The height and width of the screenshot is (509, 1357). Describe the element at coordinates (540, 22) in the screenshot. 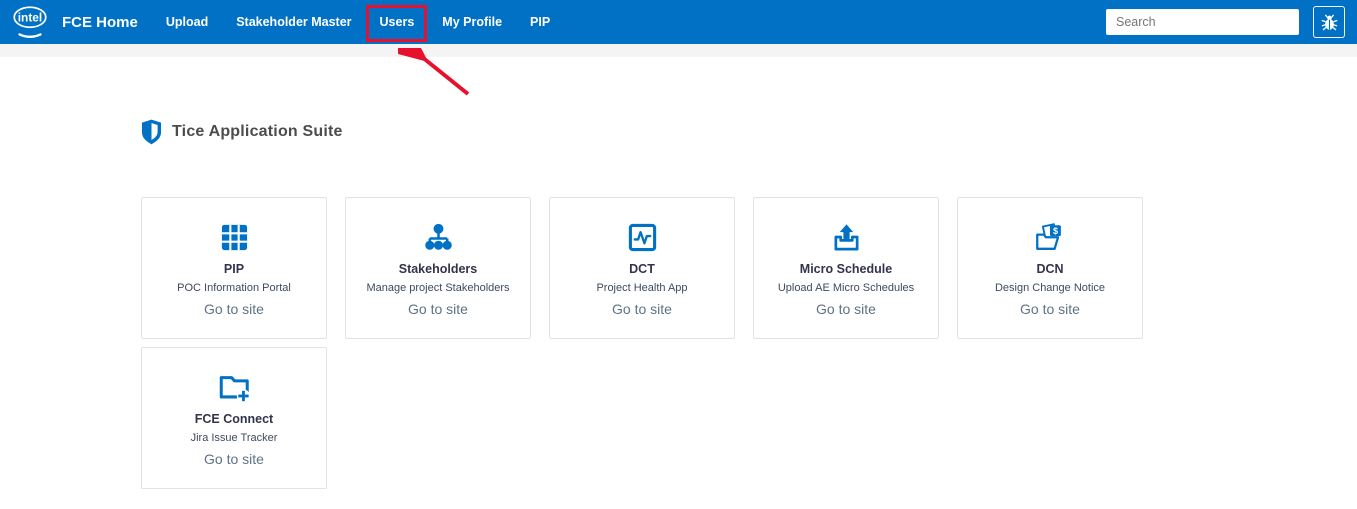

I see `nav-item-pip: PIP` at that location.